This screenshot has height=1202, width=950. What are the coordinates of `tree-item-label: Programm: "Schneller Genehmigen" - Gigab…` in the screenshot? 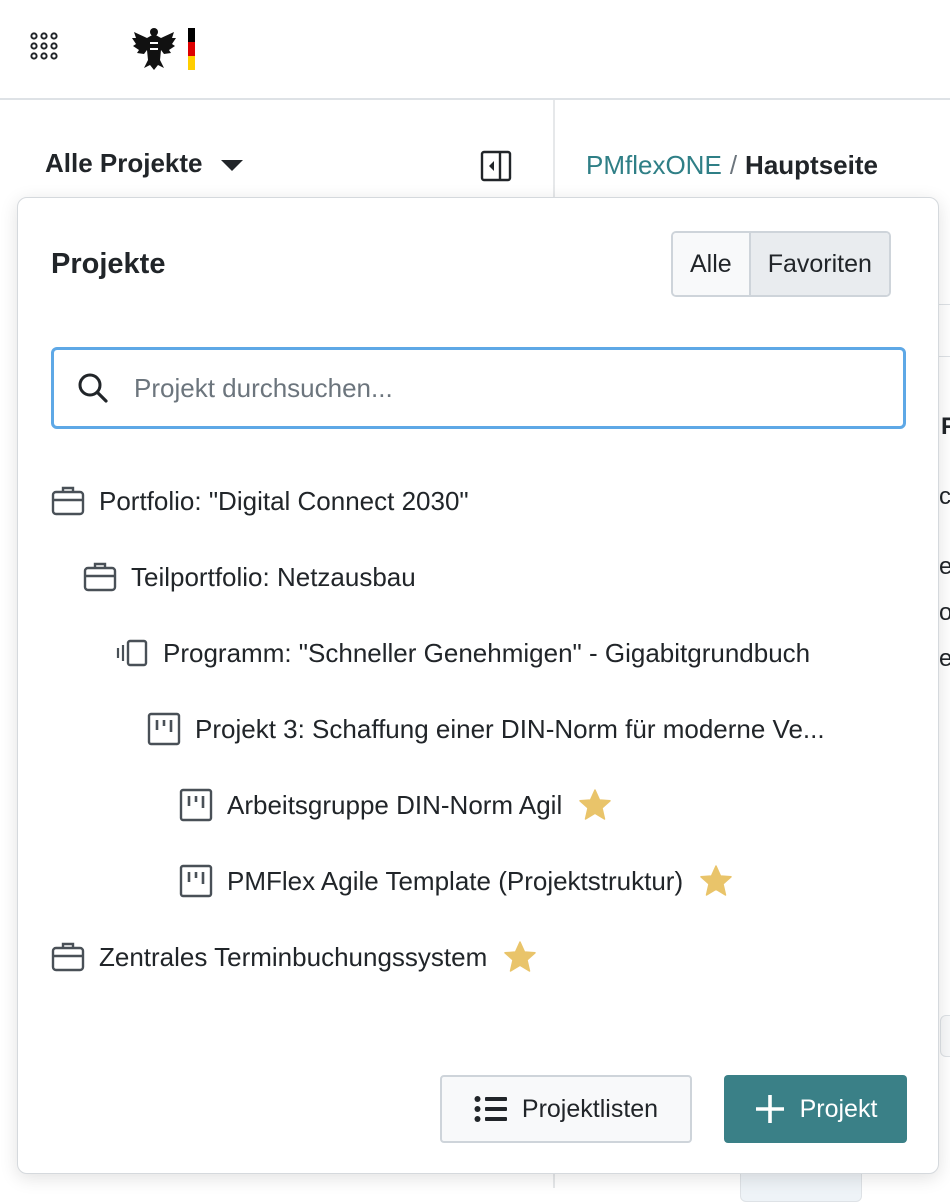 It's located at (487, 652).